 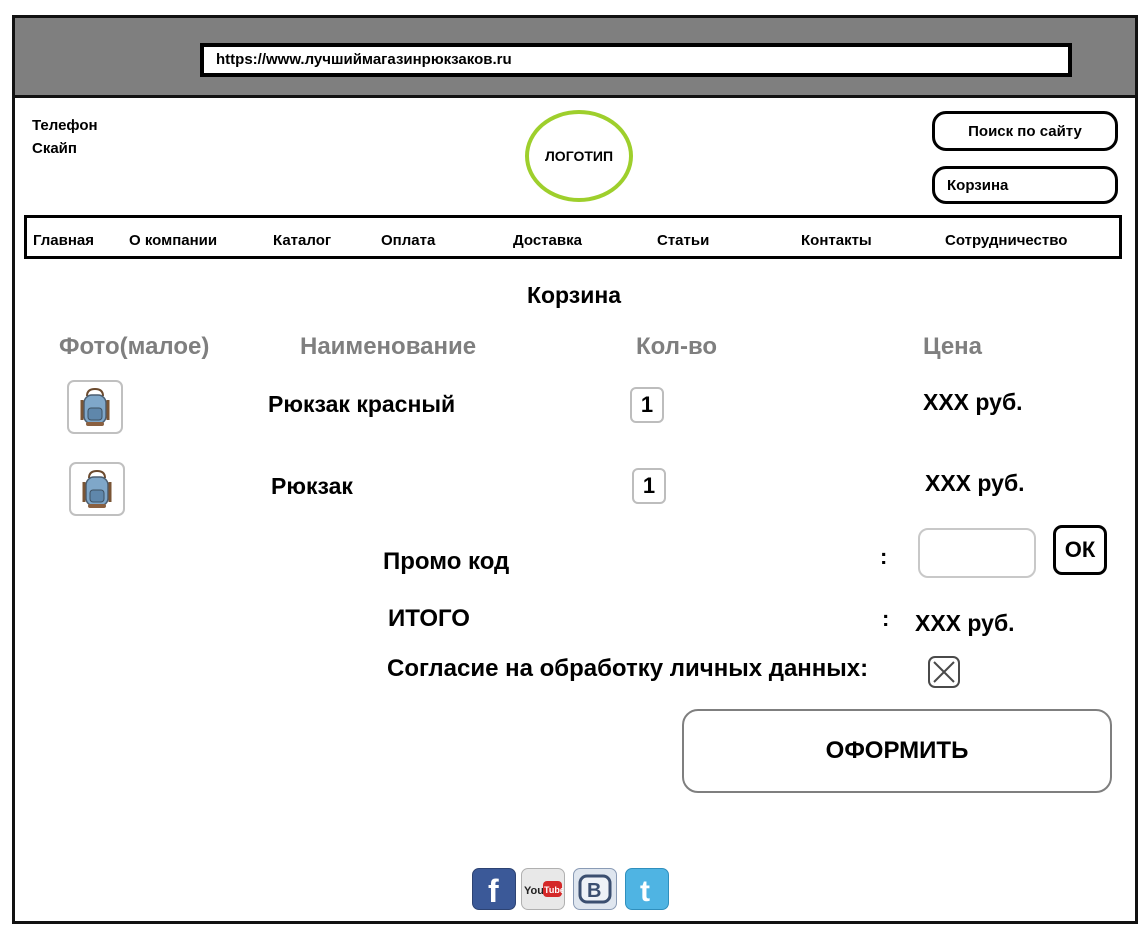 What do you see at coordinates (63, 240) in the screenshot?
I see `nav-item-home: Главная` at bounding box center [63, 240].